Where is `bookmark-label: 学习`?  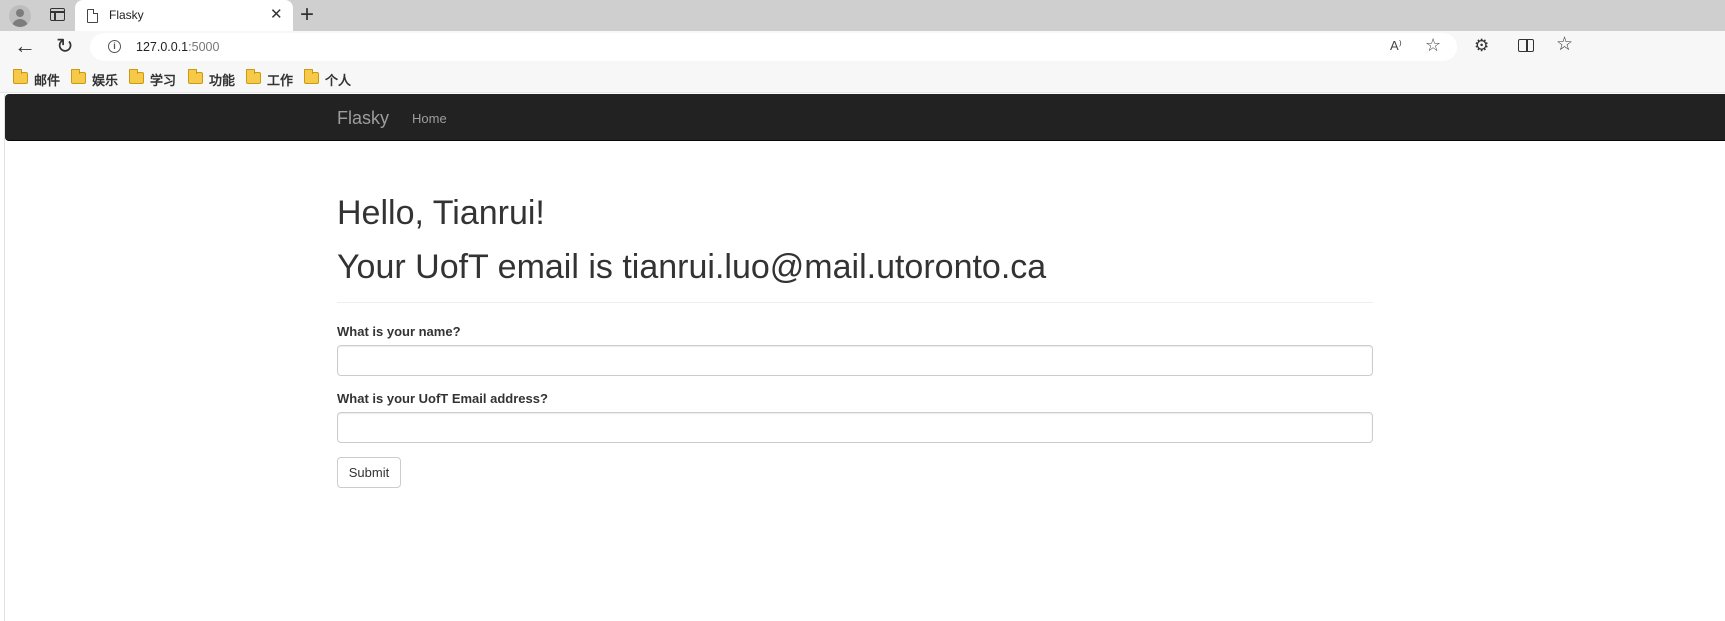
bookmark-label: 学习 is located at coordinates (163, 80).